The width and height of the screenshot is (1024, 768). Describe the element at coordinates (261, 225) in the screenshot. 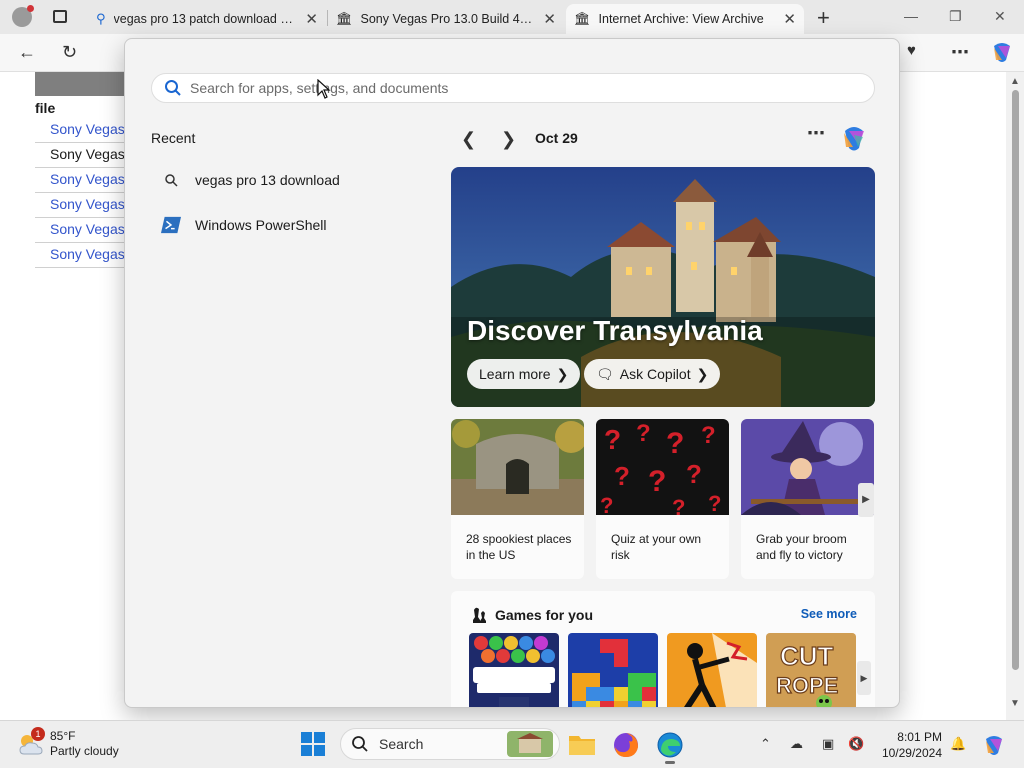

I see `recent-item-label: Windows PowerShell` at that location.